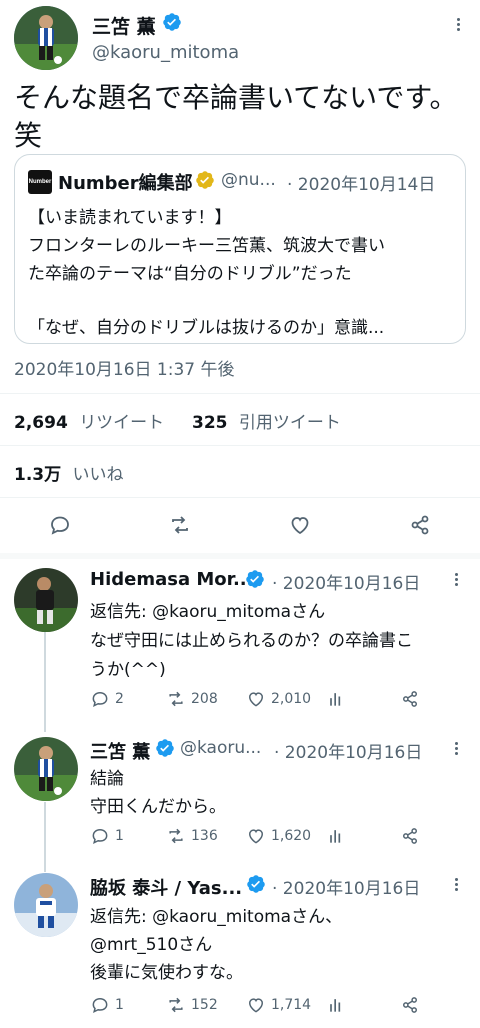  Describe the element at coordinates (206, 246) in the screenshot. I see `quote-text-line2: フロンターレのルーキー三笘薫、筑波大で書い` at that location.